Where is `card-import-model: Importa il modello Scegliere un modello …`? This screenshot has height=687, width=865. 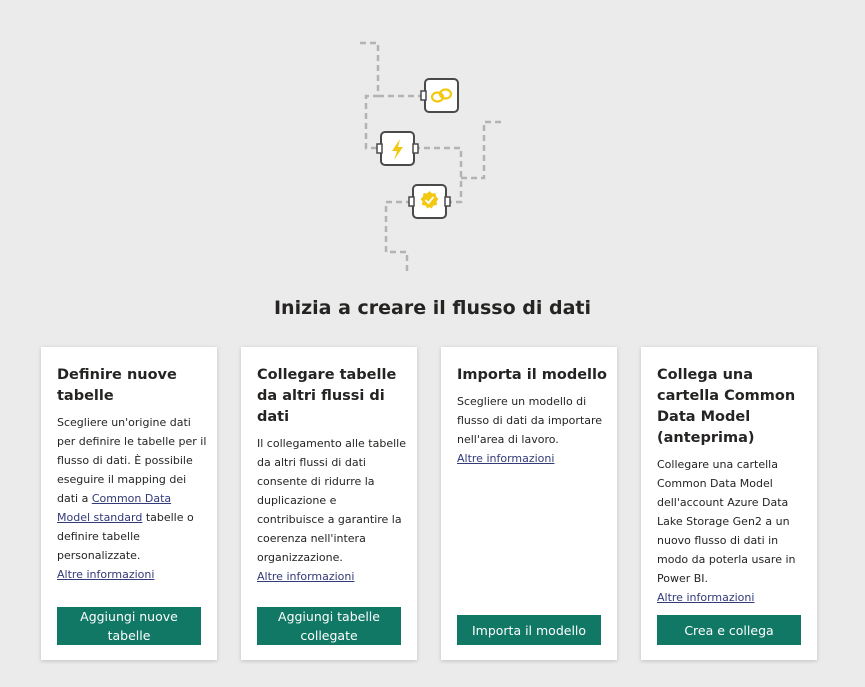 card-import-model: Importa il modello Scegliere un modello … is located at coordinates (529, 503).